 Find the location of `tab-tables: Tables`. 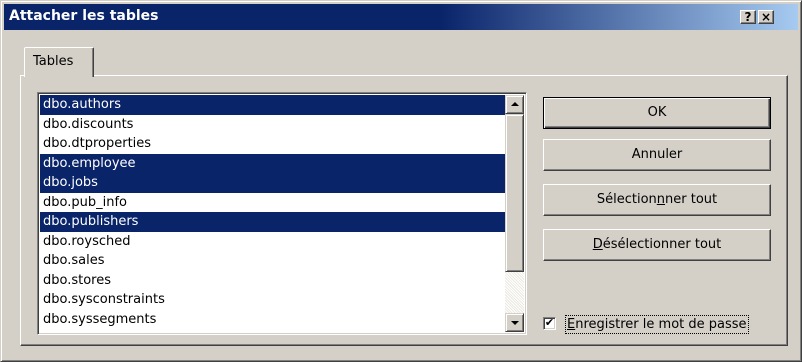

tab-tables: Tables is located at coordinates (59, 62).